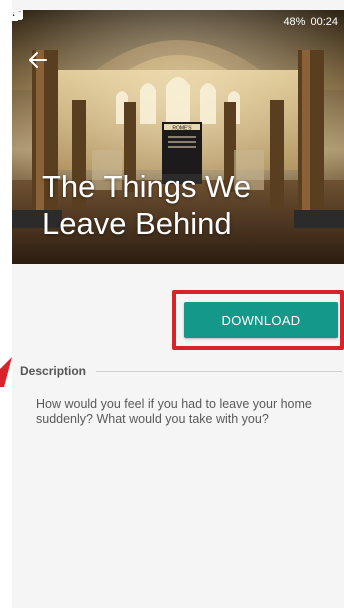 Image resolution: width=344 pixels, height=608 pixels. I want to click on back-button, so click(38, 60).